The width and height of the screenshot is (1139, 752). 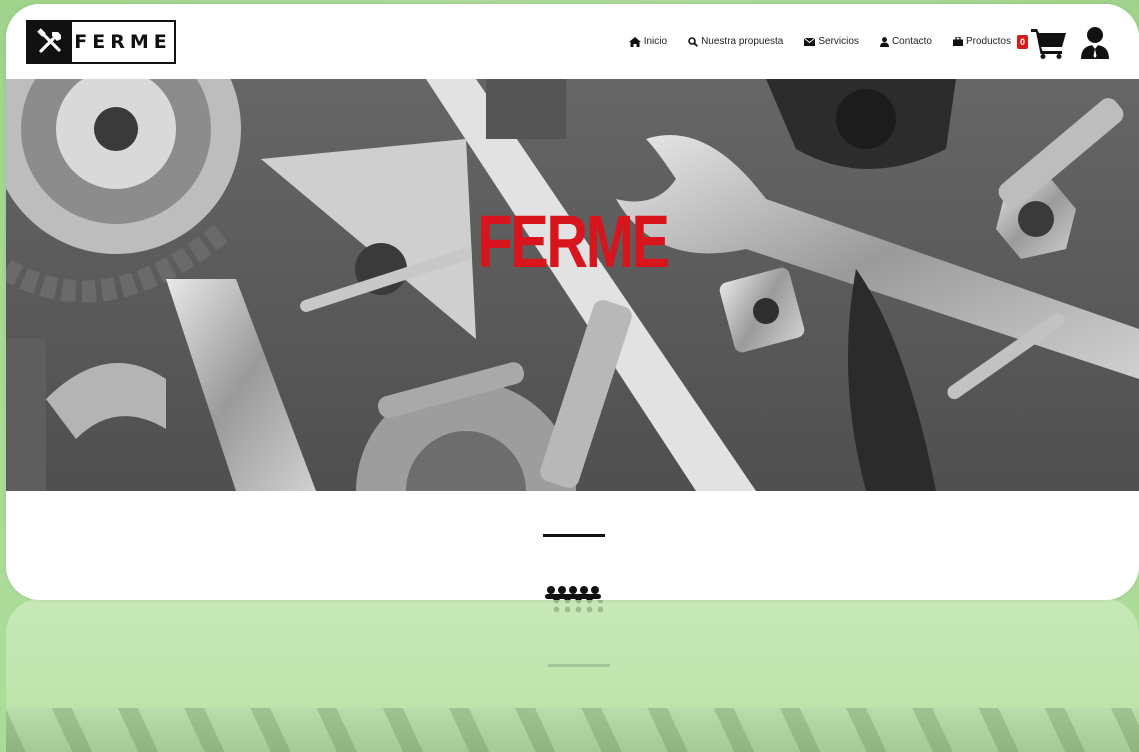 I want to click on tools-logo-icon, so click(x=50, y=42).